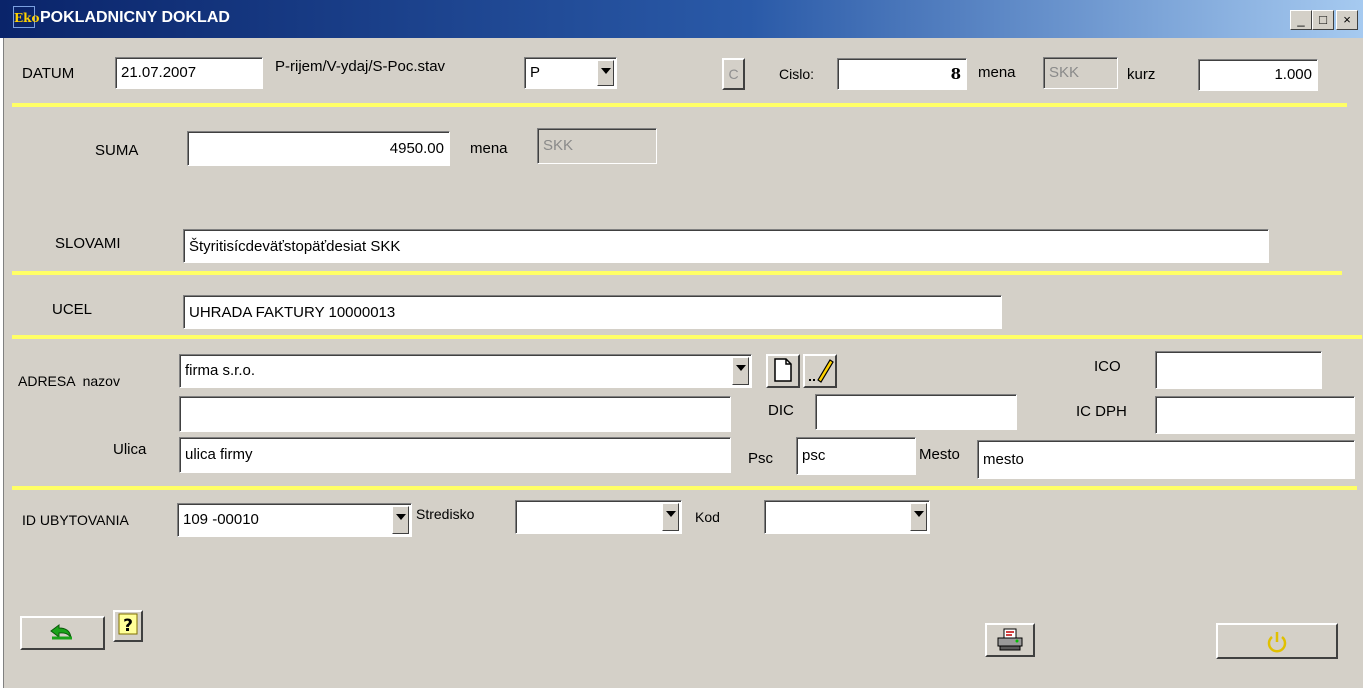  Describe the element at coordinates (221, 519) in the screenshot. I see `id-ubytovania-value: 109 -00010` at that location.